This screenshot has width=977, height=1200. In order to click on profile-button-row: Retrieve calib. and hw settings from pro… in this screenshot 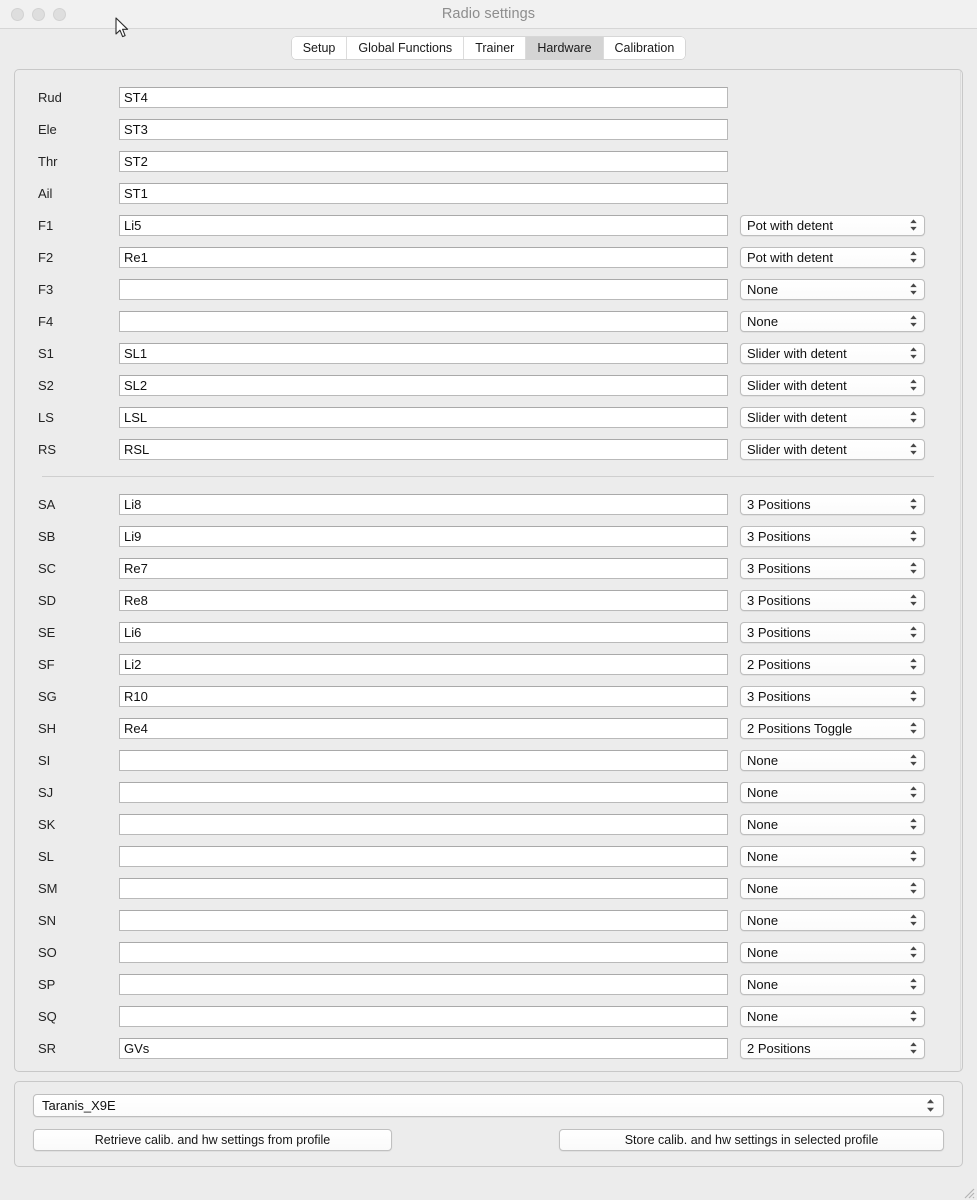, I will do `click(488, 1140)`.